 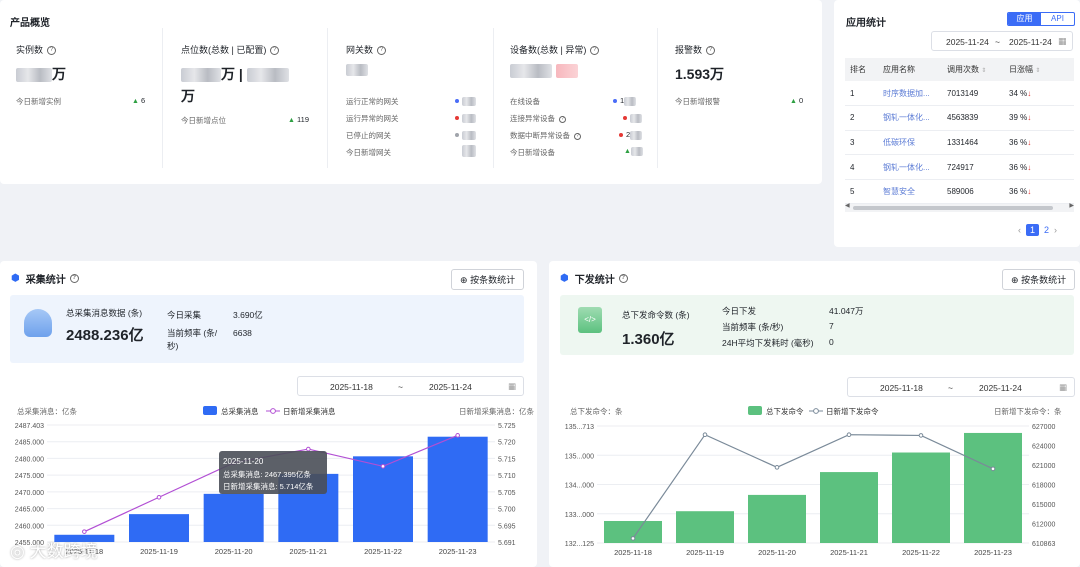 What do you see at coordinates (38, 101) in the screenshot?
I see `instances-sub-label: 今日新增实例` at bounding box center [38, 101].